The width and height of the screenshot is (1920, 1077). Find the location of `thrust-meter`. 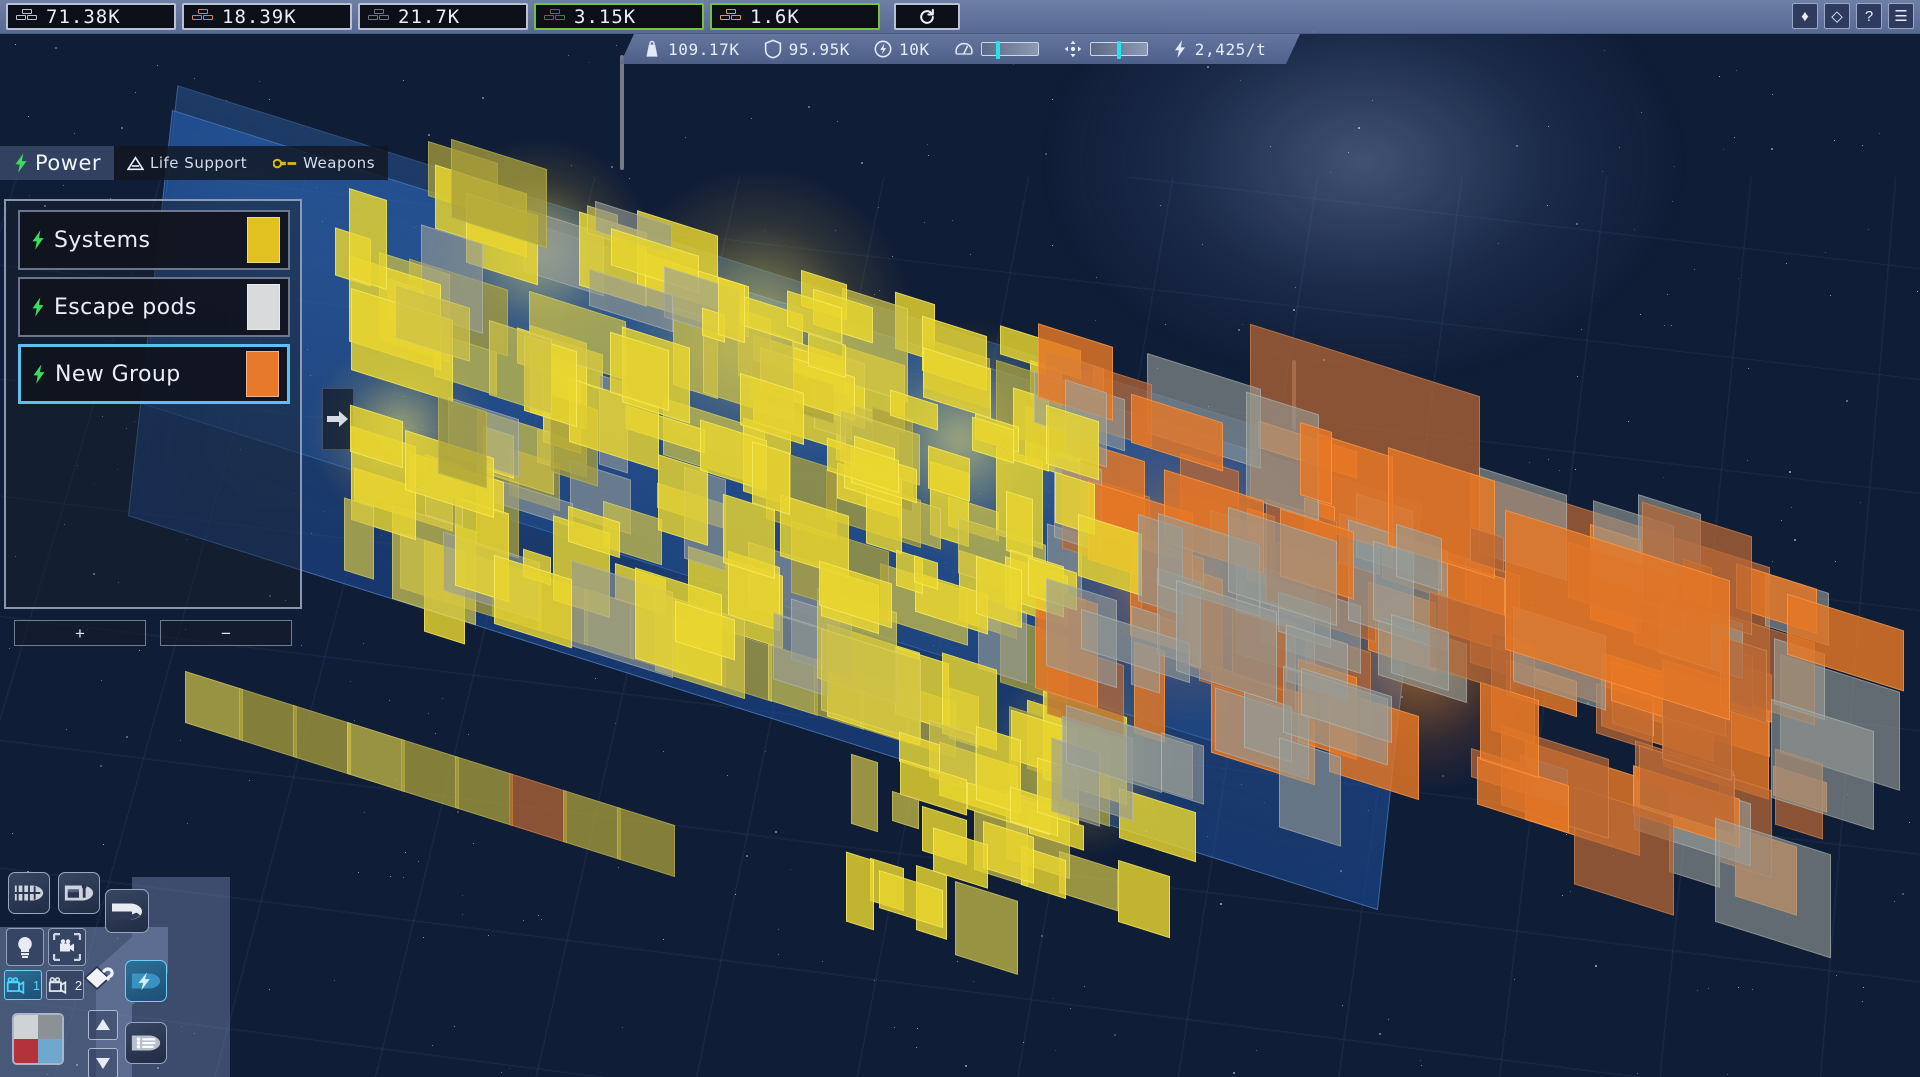

thrust-meter is located at coordinates (1119, 49).